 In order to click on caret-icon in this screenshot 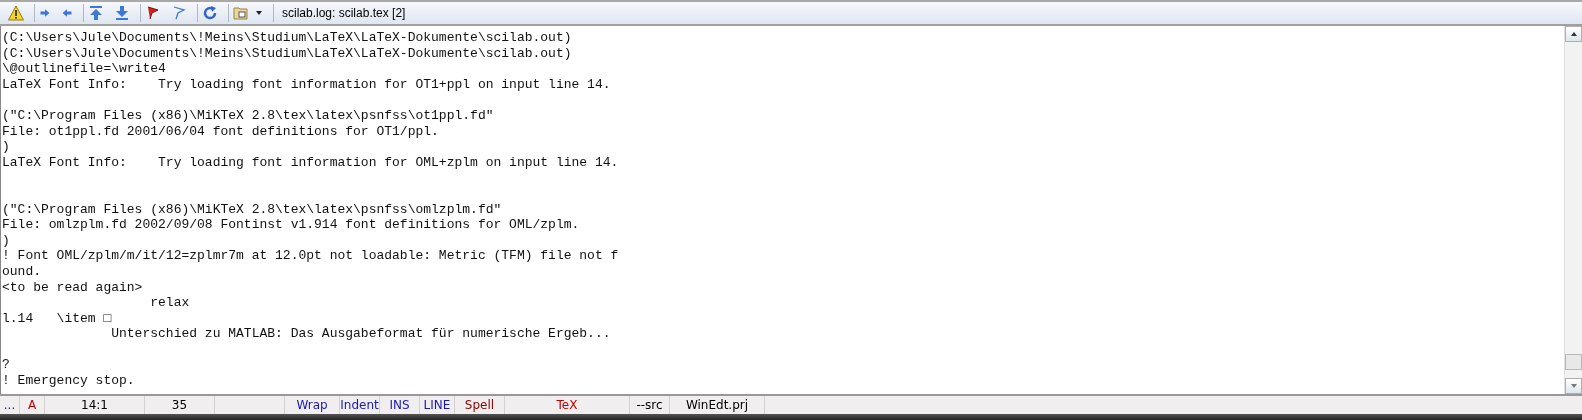, I will do `click(259, 13)`.